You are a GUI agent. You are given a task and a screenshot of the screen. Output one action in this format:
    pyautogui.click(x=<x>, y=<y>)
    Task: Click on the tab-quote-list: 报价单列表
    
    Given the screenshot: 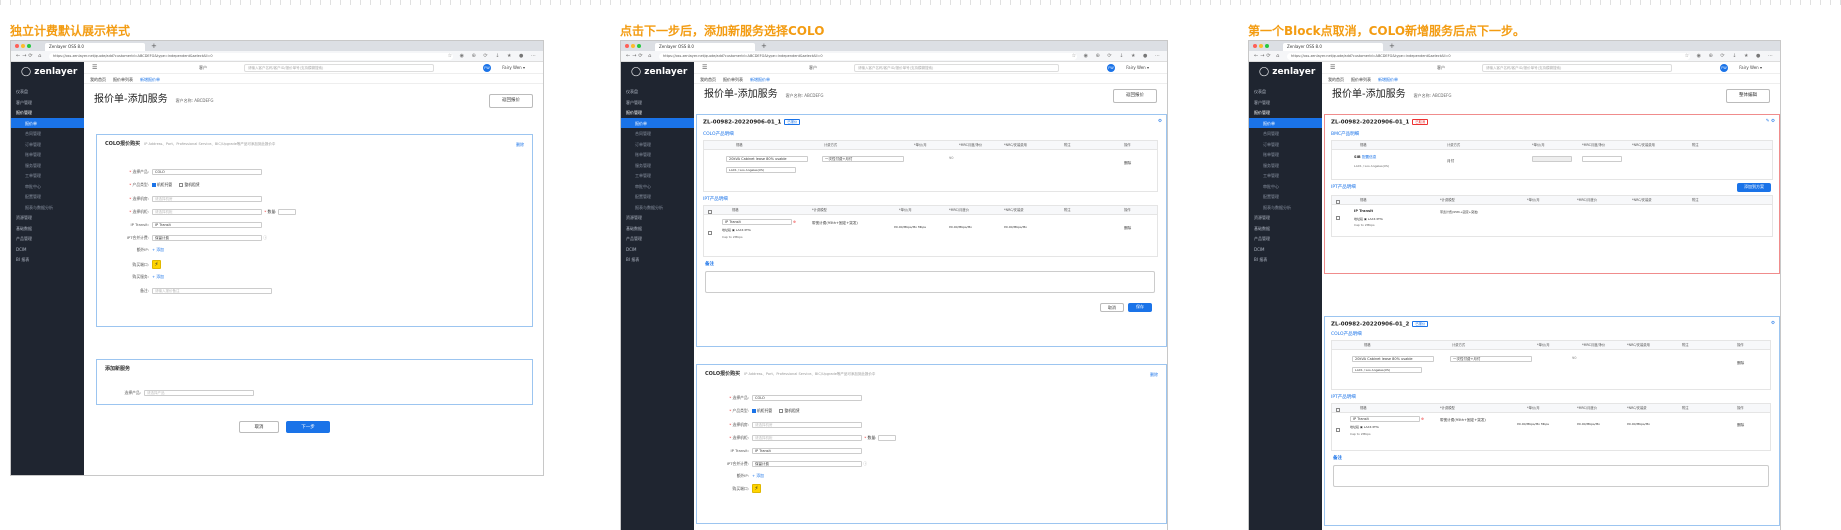 What is the action you would take?
    pyautogui.click(x=1361, y=79)
    